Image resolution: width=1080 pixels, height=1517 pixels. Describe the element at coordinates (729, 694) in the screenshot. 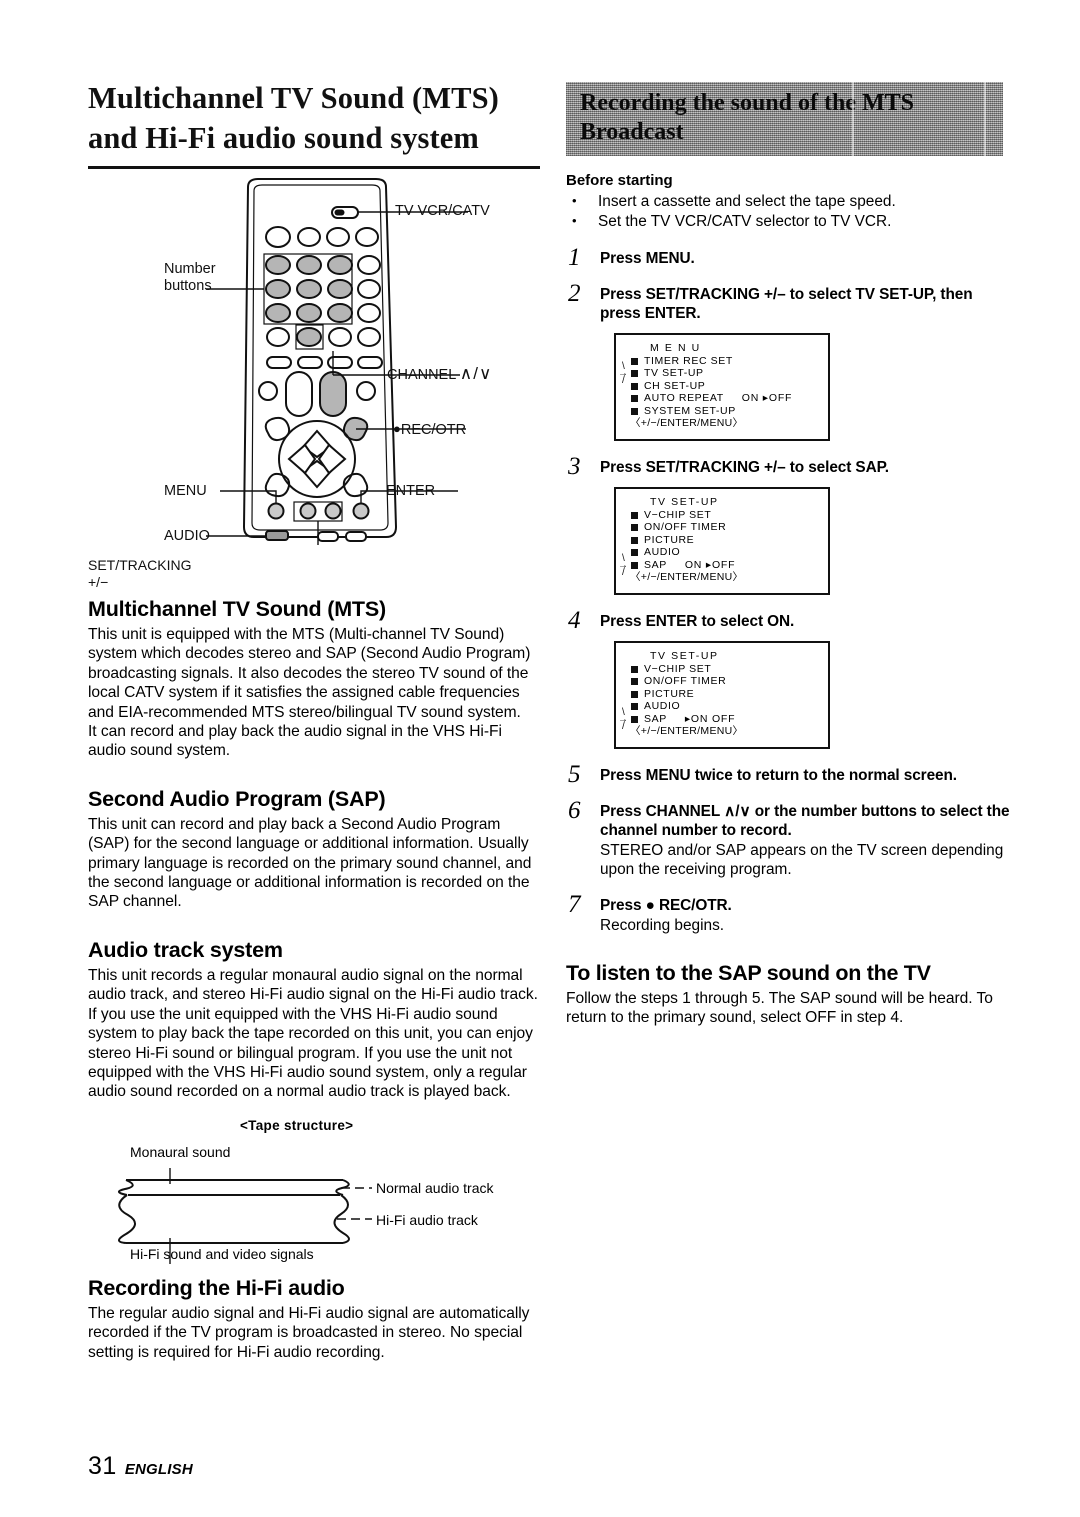

I see `osd3-row-3: PICTURE` at that location.